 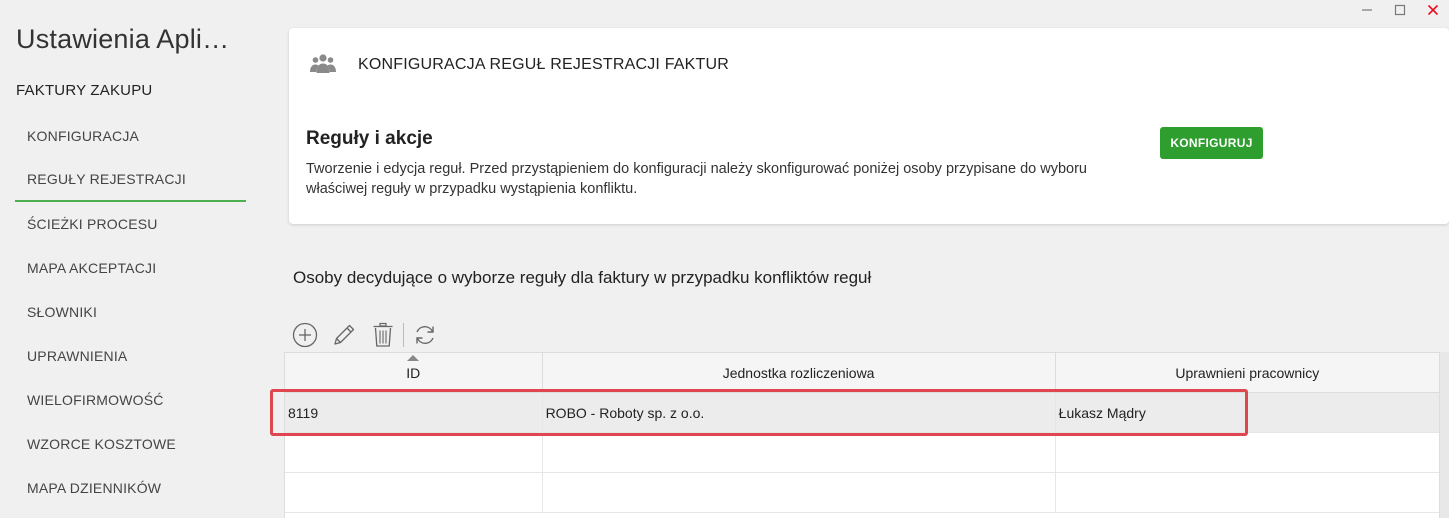 I want to click on window-controls, so click(x=1399, y=10).